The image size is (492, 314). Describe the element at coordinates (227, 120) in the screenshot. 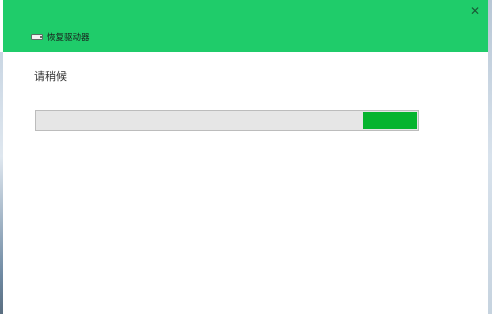

I see `progress-bar` at that location.